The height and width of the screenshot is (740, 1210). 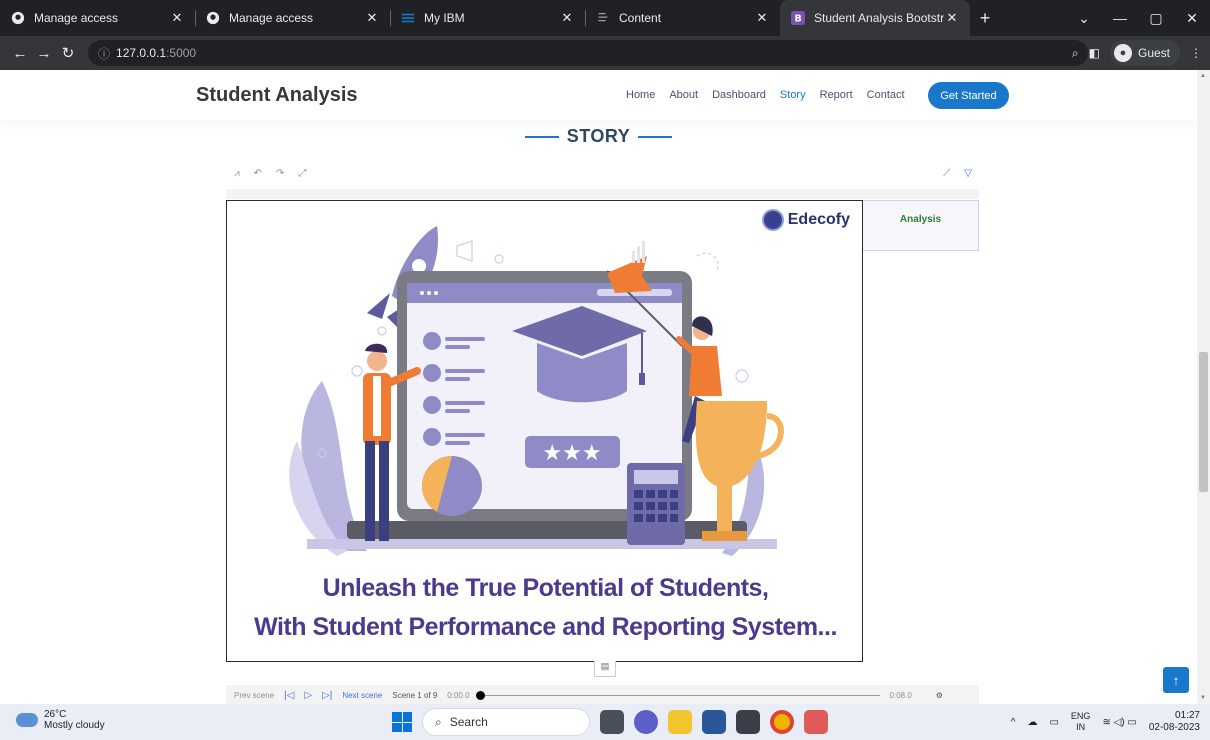 I want to click on skip-forward-icon: ▷|, so click(x=327, y=695).